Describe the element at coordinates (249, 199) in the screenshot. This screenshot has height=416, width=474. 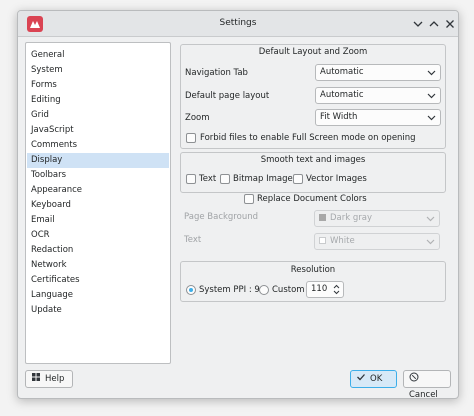
I see `replace-colors-checkbox` at that location.